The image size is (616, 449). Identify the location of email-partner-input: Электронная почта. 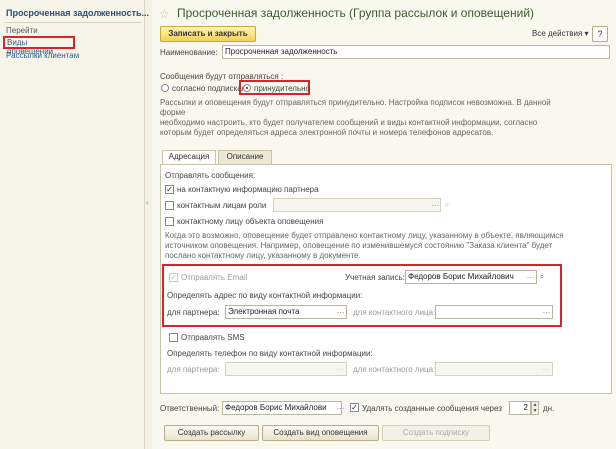
(286, 312).